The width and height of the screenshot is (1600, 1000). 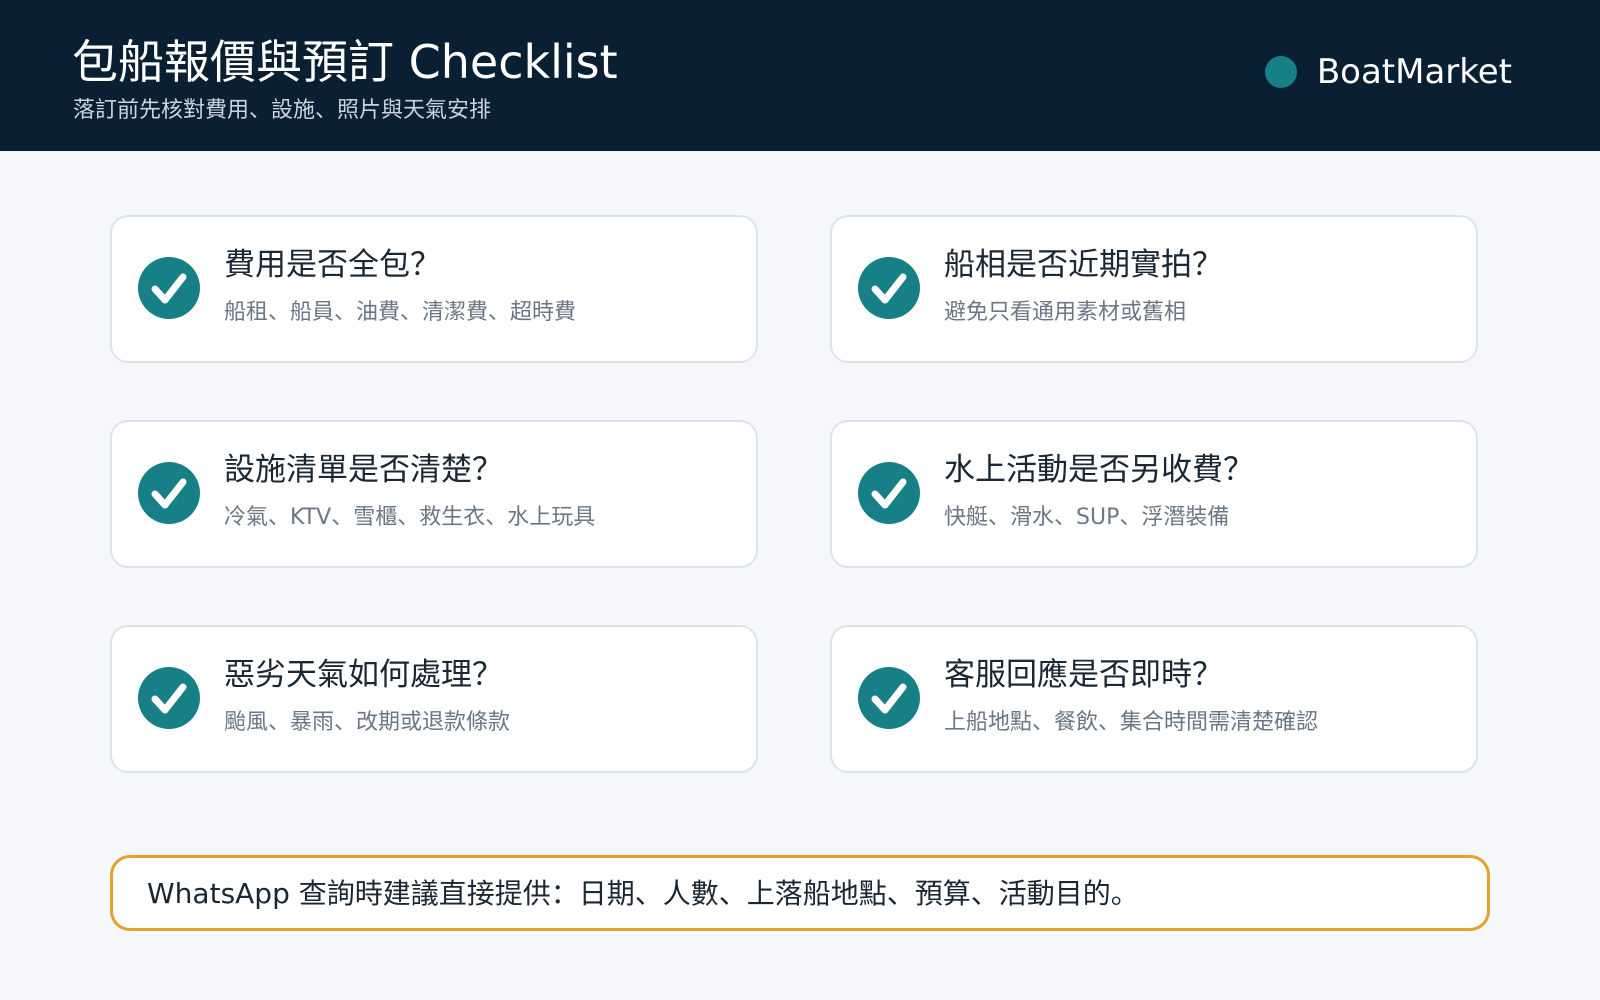 I want to click on checklist-item-title: 設施清單是否清楚？, so click(x=363, y=470).